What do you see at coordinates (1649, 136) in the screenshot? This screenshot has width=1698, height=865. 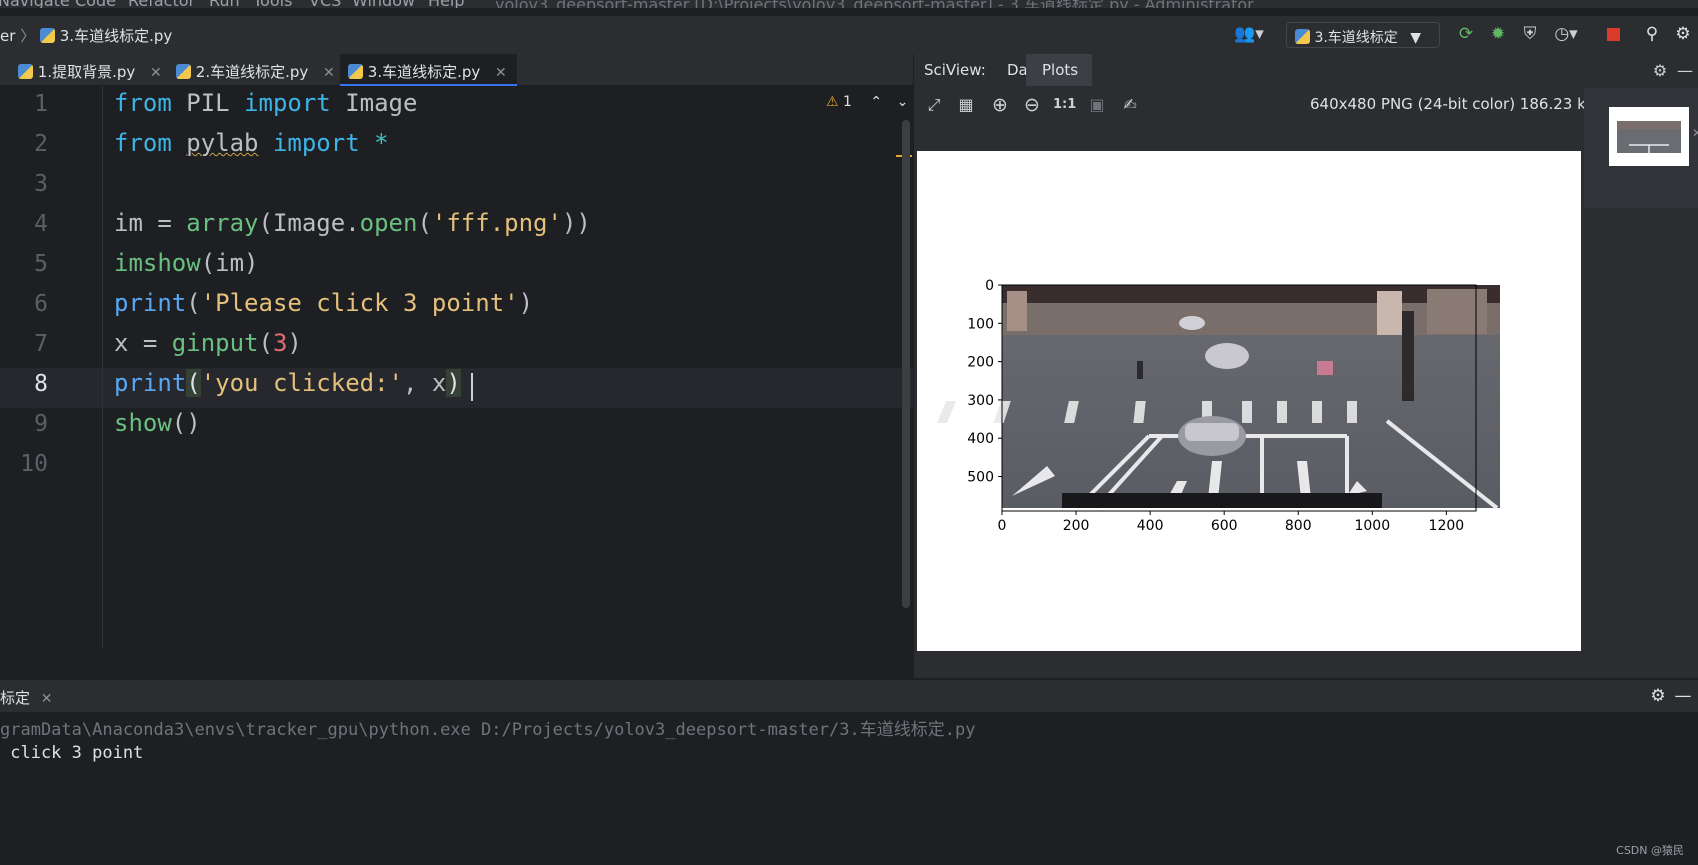 I see `plot-thumbnail` at bounding box center [1649, 136].